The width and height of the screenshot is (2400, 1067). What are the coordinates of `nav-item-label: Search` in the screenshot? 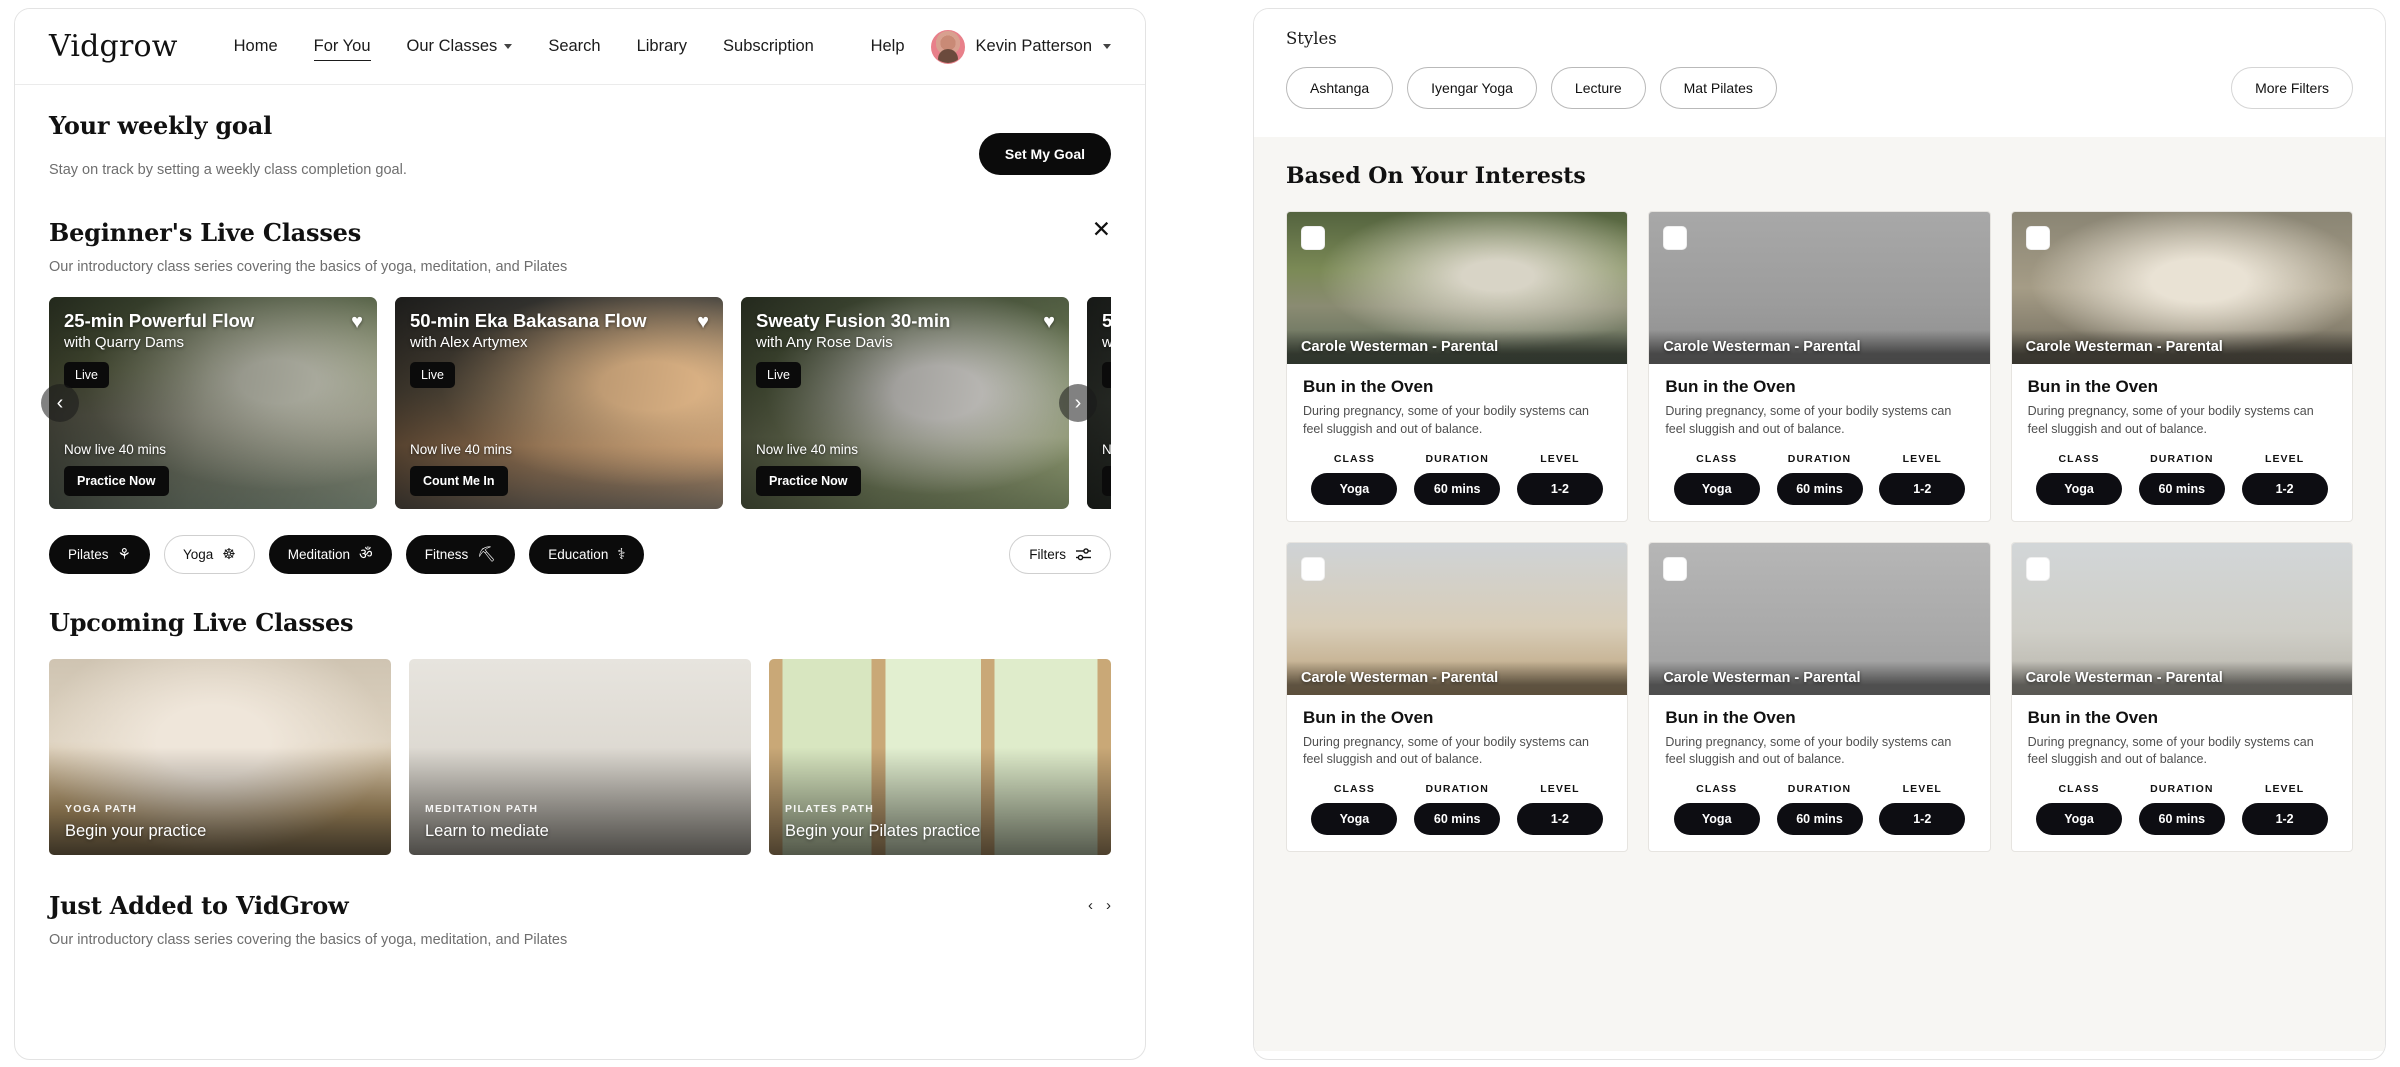 It's located at (574, 46).